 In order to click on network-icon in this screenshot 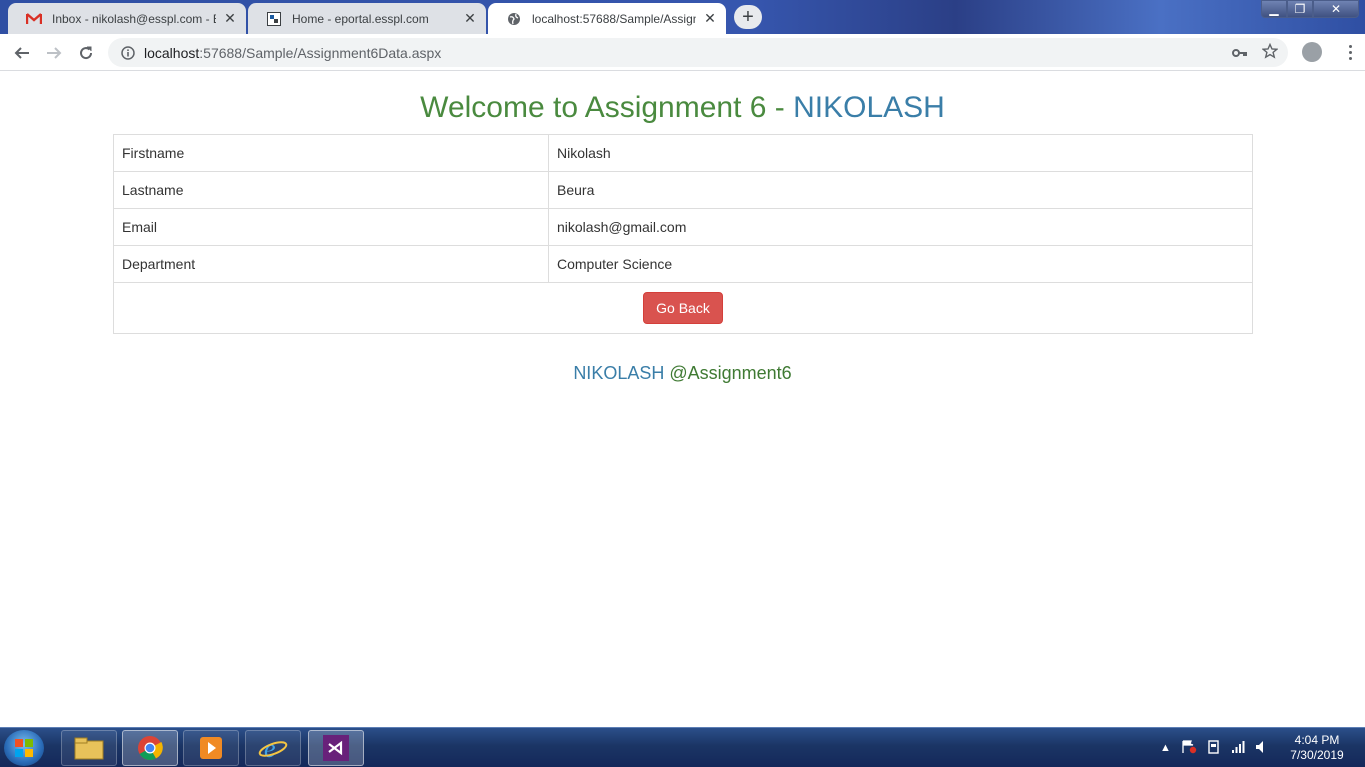, I will do `click(1238, 748)`.